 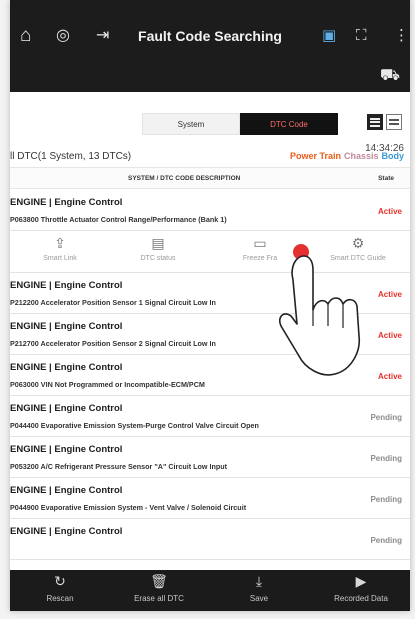 What do you see at coordinates (390, 76) in the screenshot?
I see `car-icon: ⛟` at bounding box center [390, 76].